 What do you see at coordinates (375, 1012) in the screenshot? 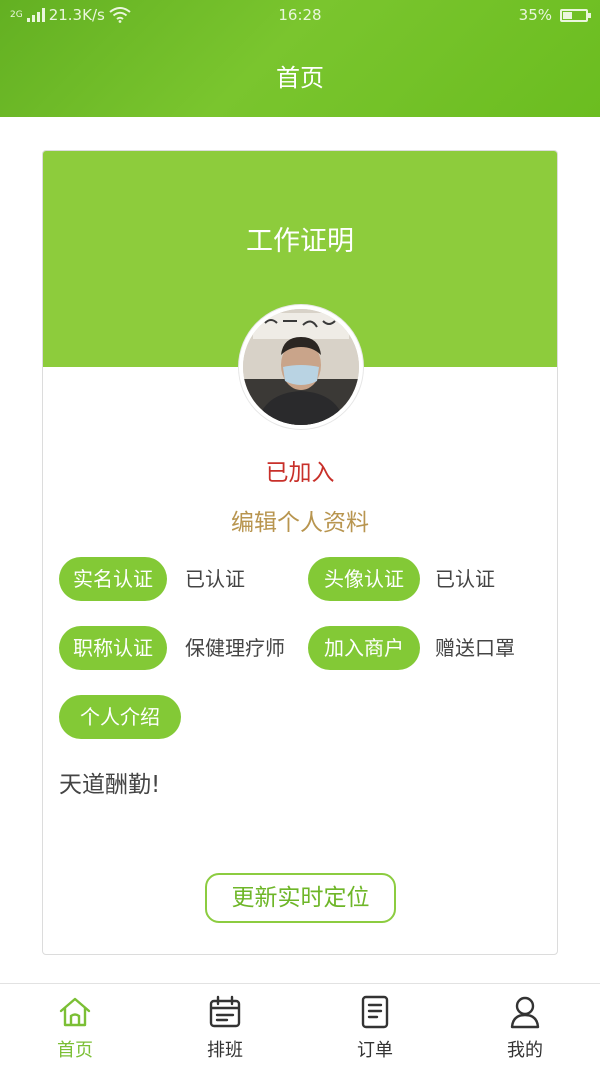
I see `document-icon` at bounding box center [375, 1012].